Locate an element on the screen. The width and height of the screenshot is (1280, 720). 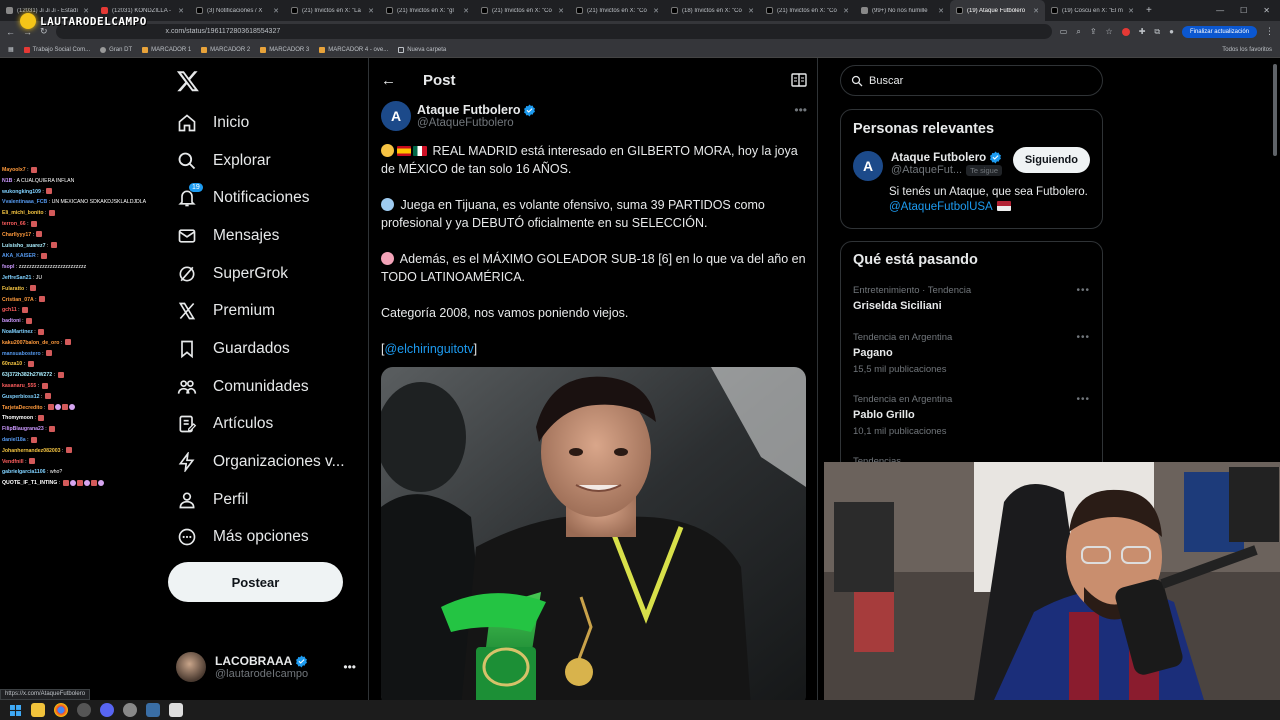
update-button: Finalizar actualización is located at coordinates (1219, 31).